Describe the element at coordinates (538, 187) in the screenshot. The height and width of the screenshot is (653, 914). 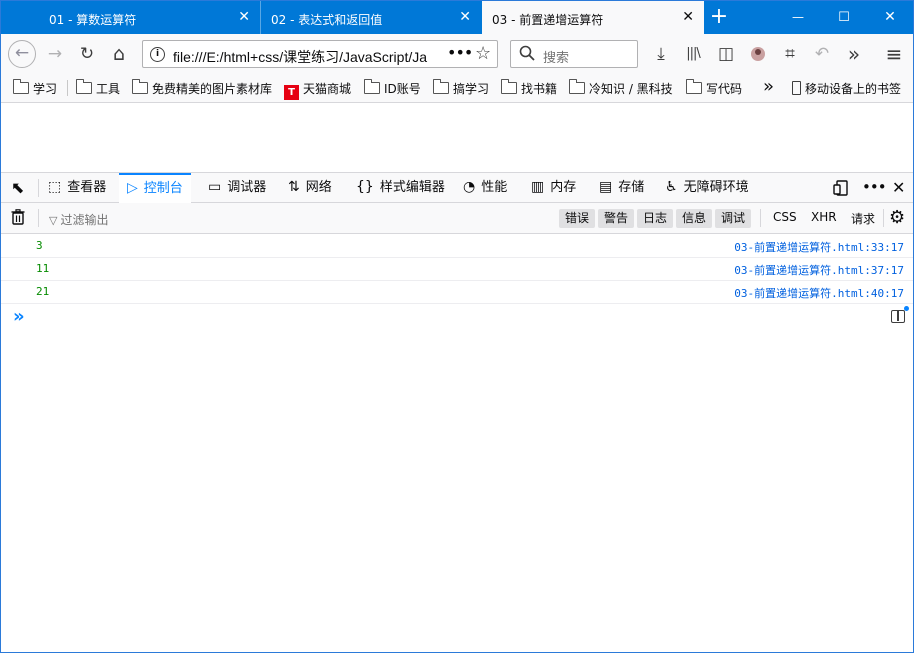
I see `memory-icon: ▥` at that location.